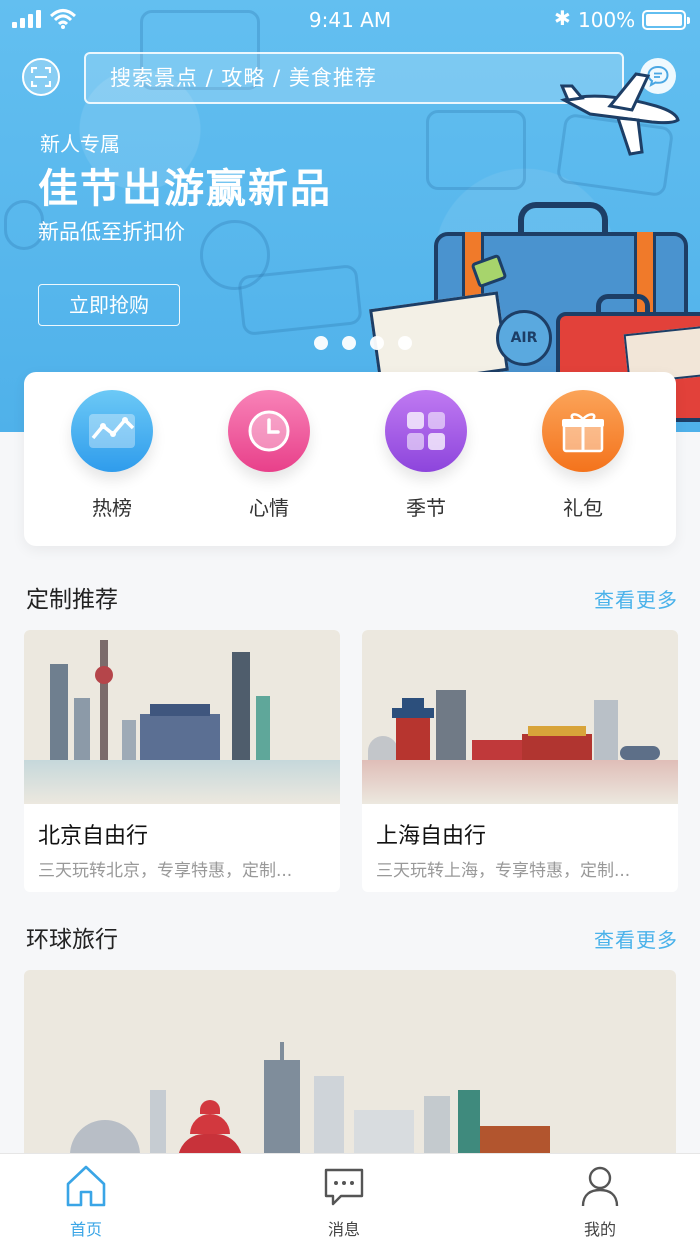  I want to click on category-card: 热榜 心情 季节 礼包, so click(350, 459).